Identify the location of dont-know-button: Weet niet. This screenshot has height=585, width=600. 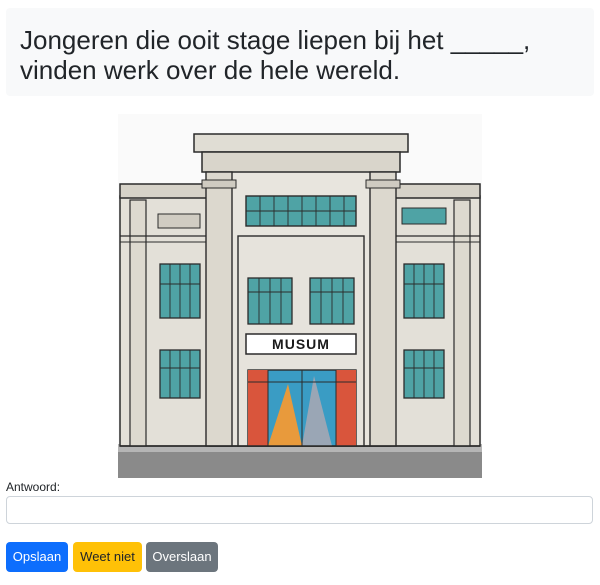
(107, 557).